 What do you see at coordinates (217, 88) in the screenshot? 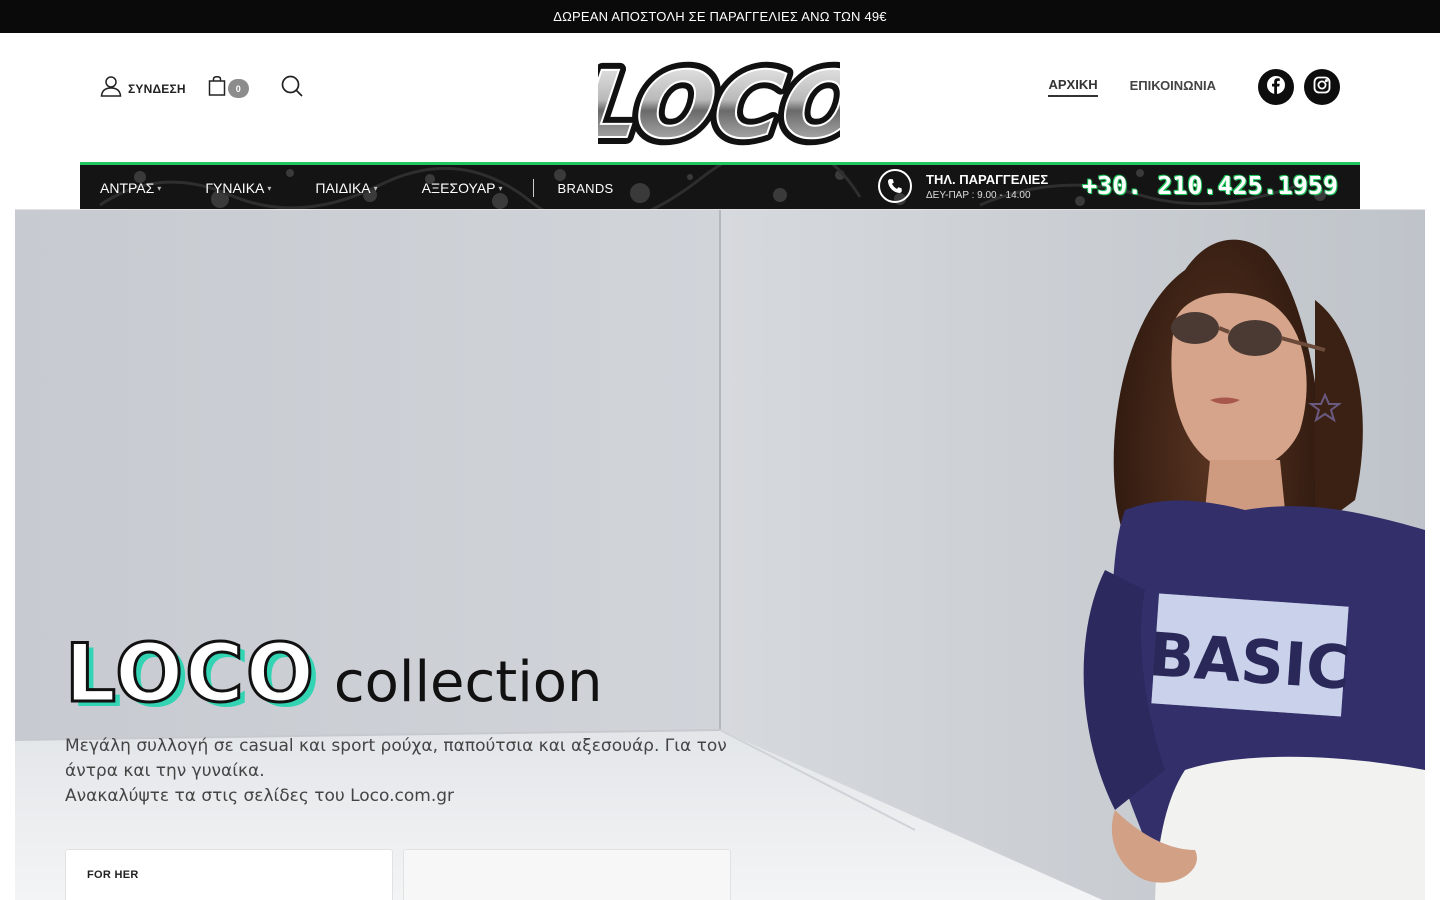
I see `shopping-bag-icon` at bounding box center [217, 88].